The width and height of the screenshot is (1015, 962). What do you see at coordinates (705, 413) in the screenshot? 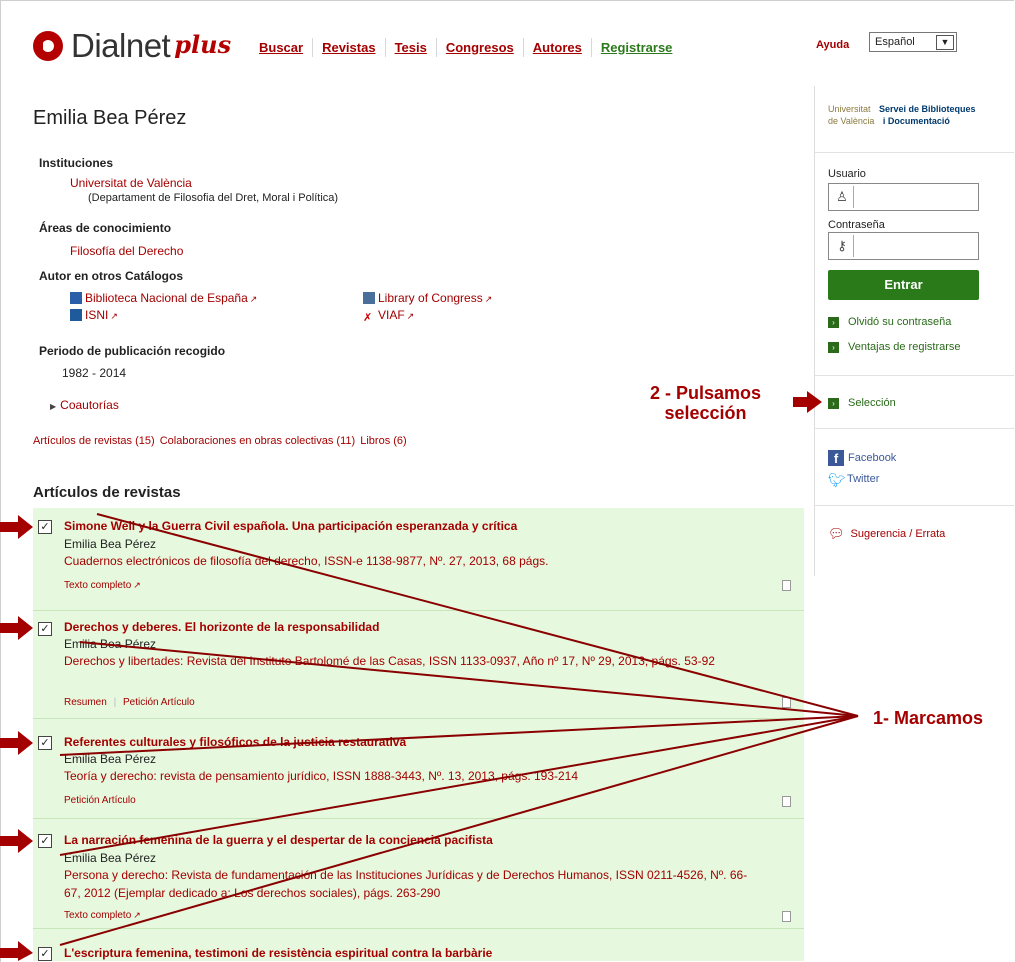
I see `annotation-step2-line2: selección` at bounding box center [705, 413].